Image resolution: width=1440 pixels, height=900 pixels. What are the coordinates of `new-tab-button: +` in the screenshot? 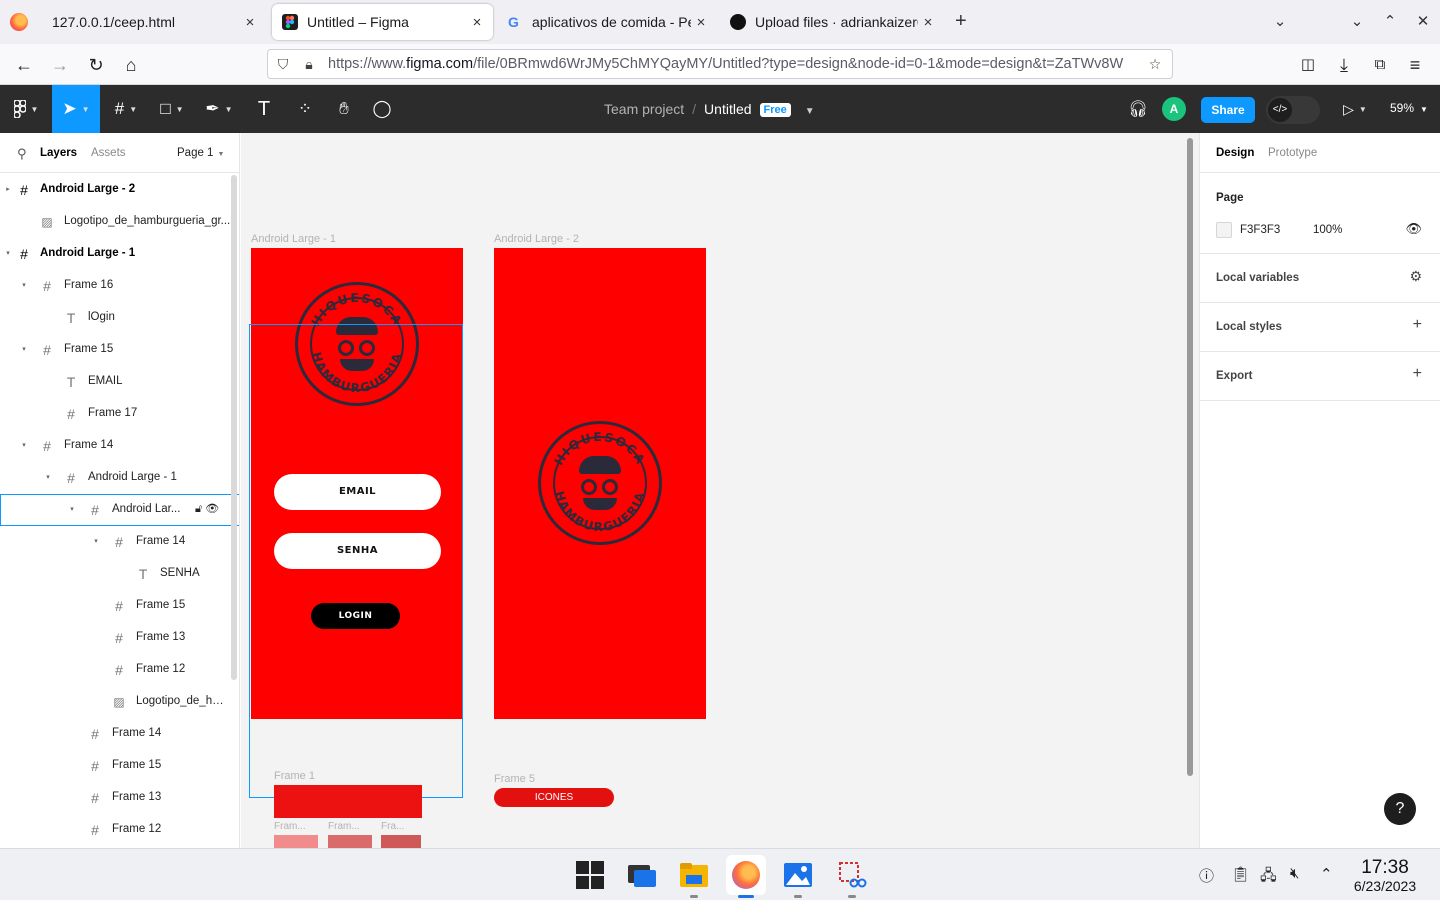 It's located at (961, 21).